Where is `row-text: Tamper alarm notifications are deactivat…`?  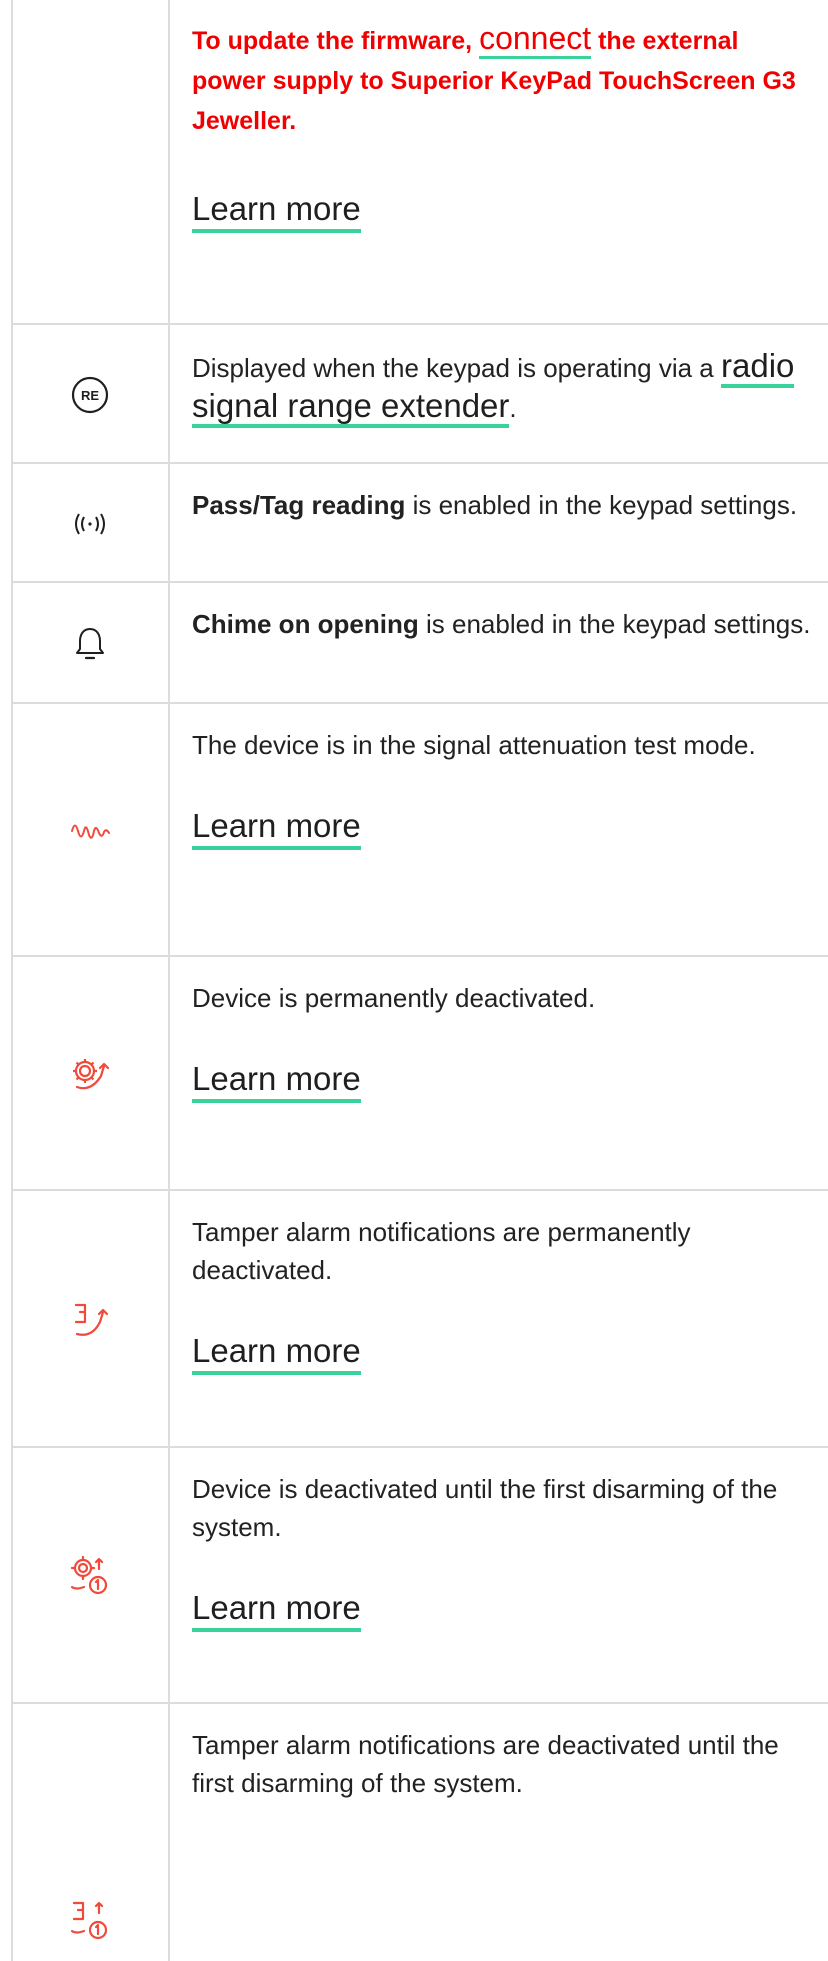 row-text: Tamper alarm notifications are deactivat… is located at coordinates (485, 1764).